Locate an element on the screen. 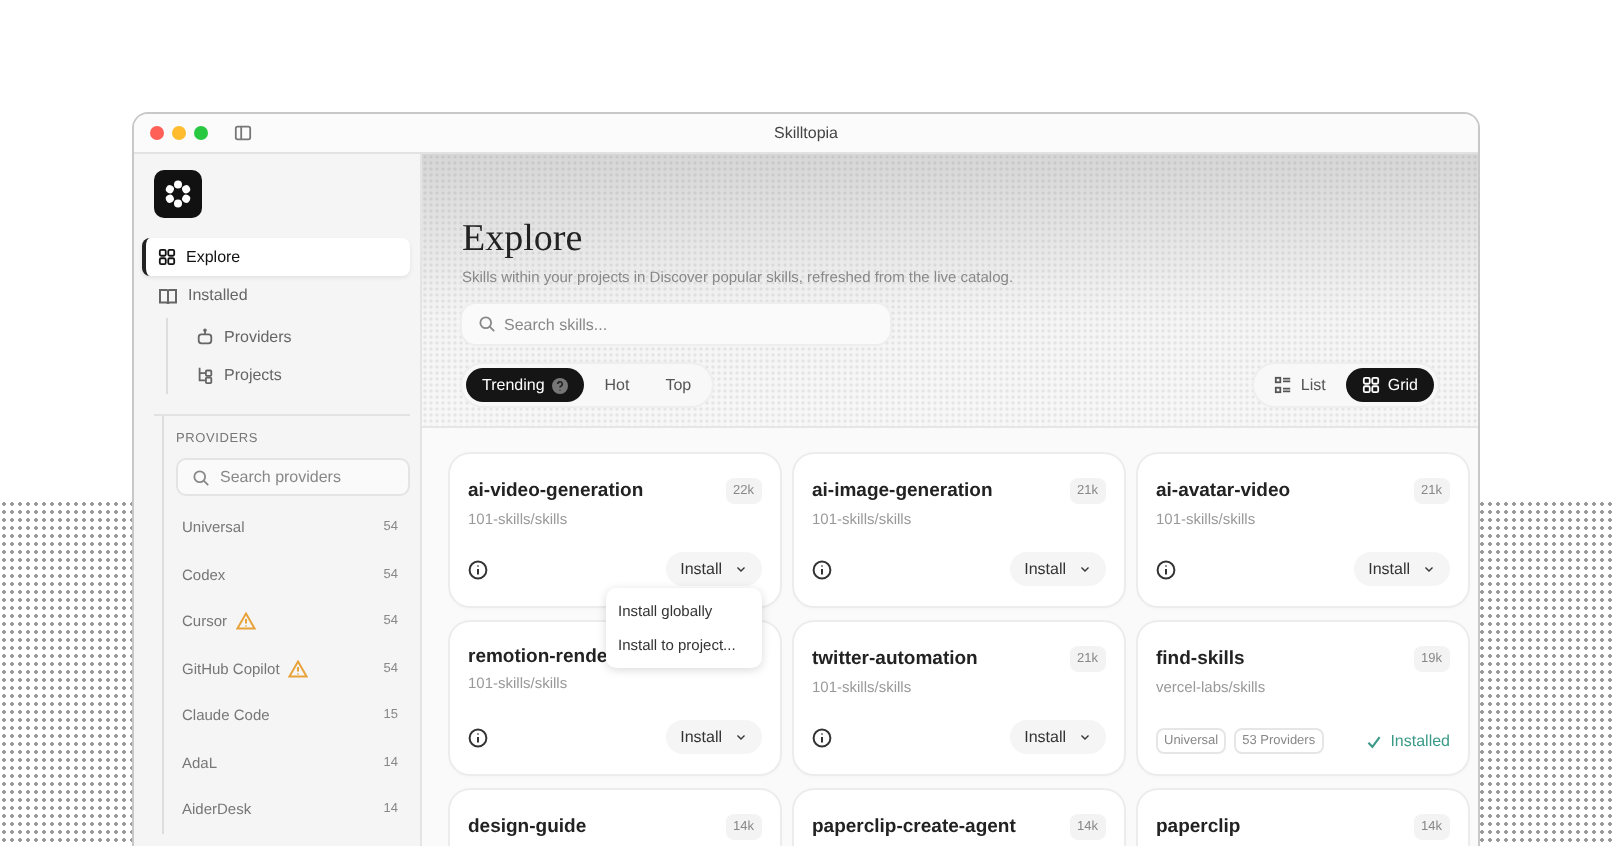 This screenshot has height=846, width=1612. nav-item: Explore is located at coordinates (276, 257).